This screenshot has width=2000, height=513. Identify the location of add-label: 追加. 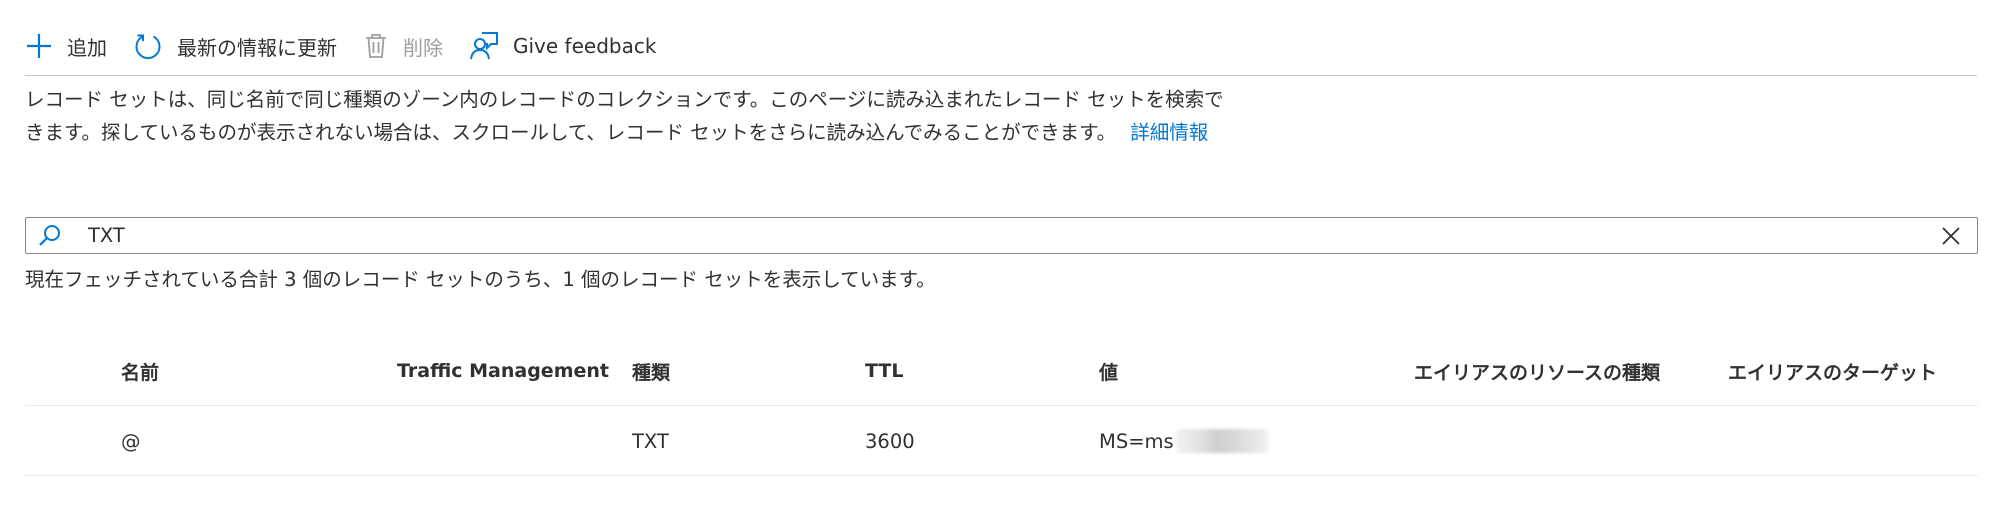
(87, 47).